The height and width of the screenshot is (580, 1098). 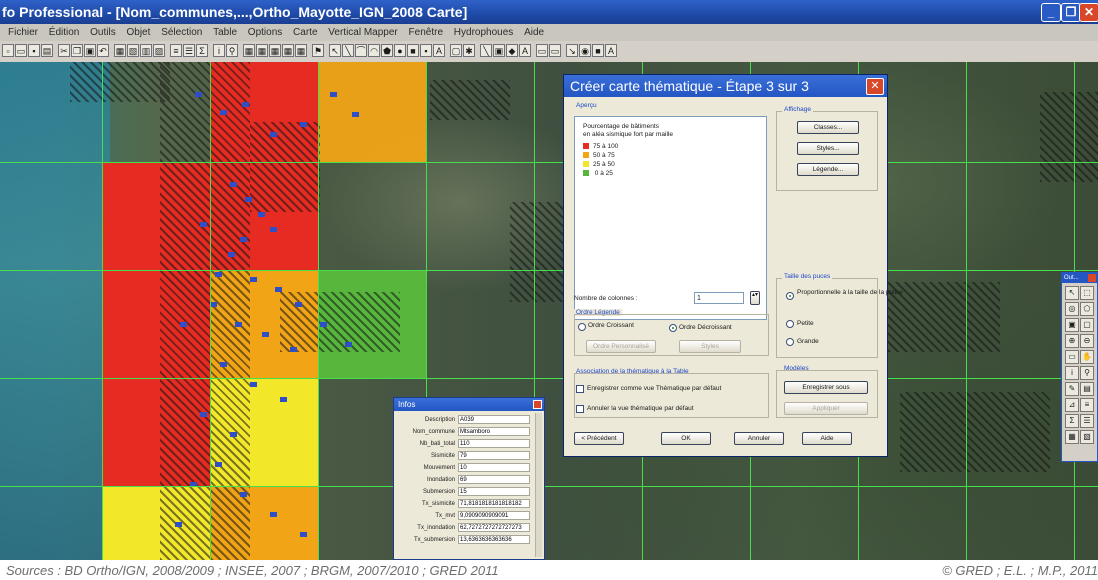 I want to click on legend-icon: ☰, so click(x=189, y=50).